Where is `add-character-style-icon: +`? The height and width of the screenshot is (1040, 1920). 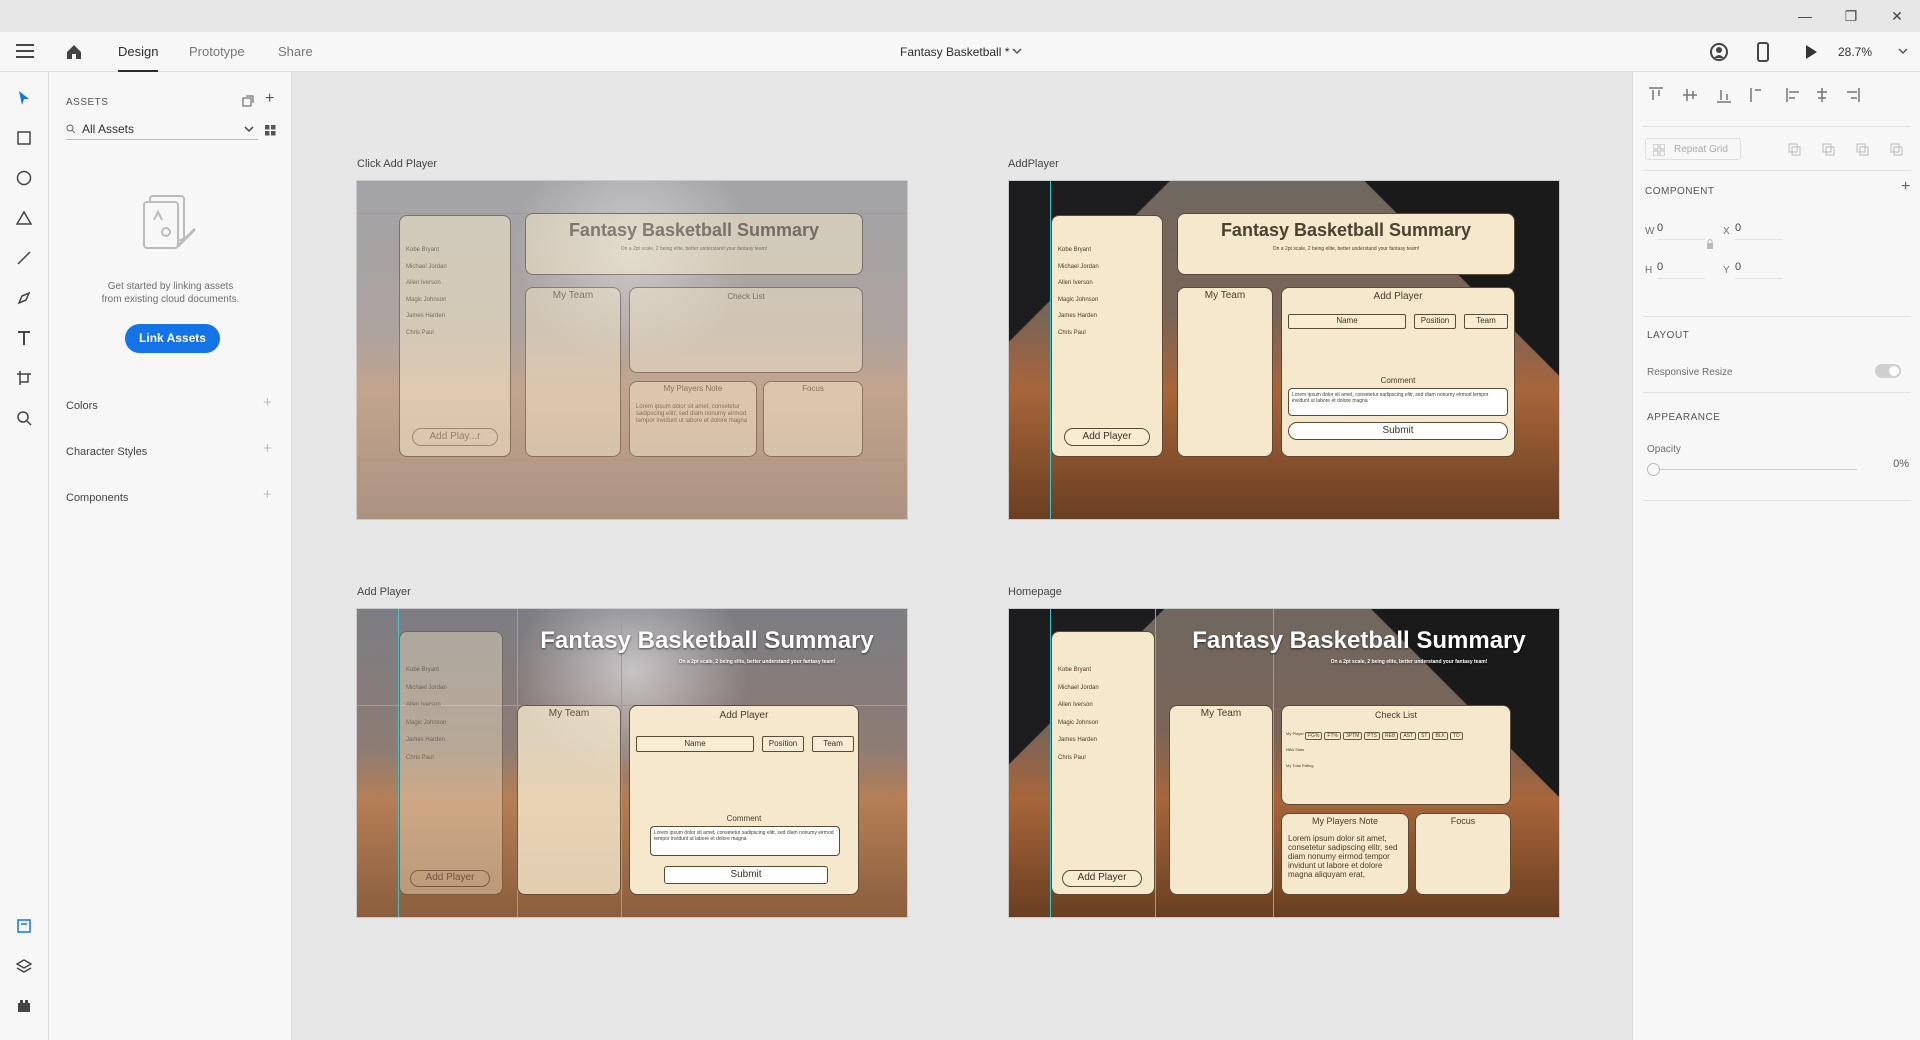 add-character-style-icon: + is located at coordinates (267, 448).